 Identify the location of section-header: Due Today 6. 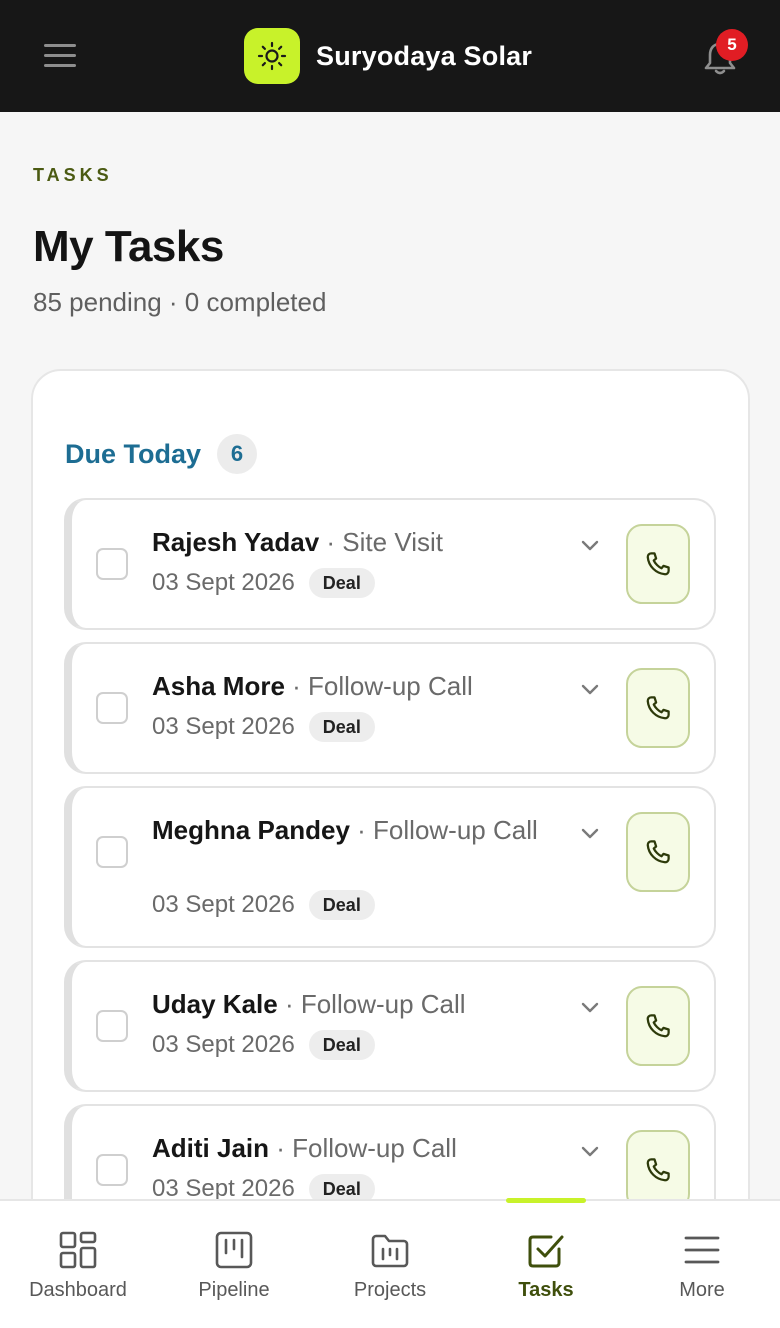
(161, 454).